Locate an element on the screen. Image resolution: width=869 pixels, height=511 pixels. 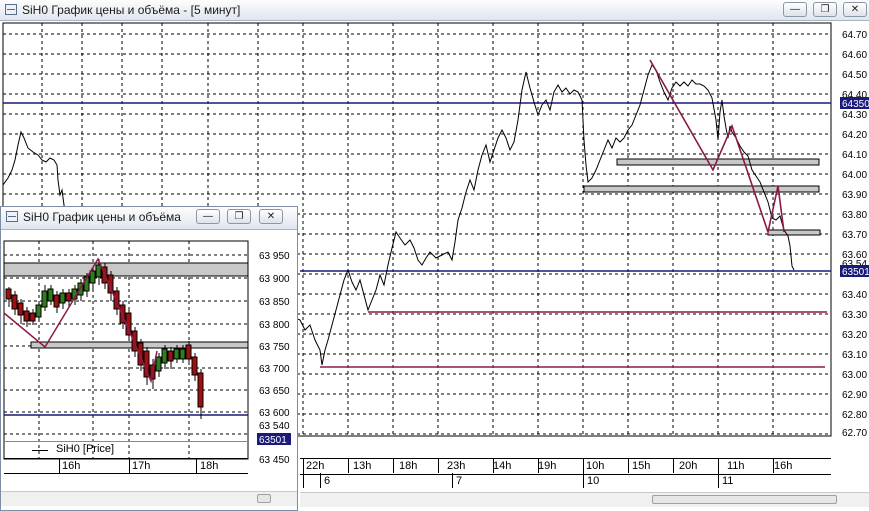
time-label: 20h is located at coordinates (688, 466).